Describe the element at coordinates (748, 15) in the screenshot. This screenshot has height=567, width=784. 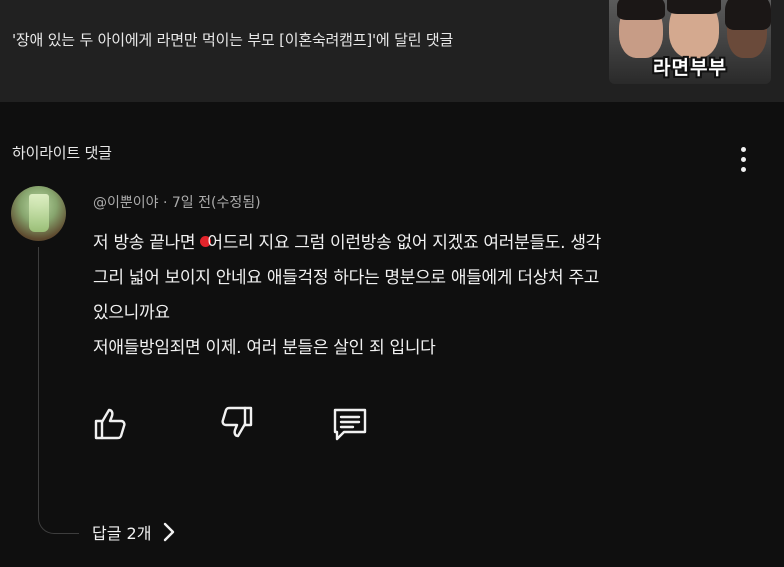
I see `thumbnail-hair-right` at that location.